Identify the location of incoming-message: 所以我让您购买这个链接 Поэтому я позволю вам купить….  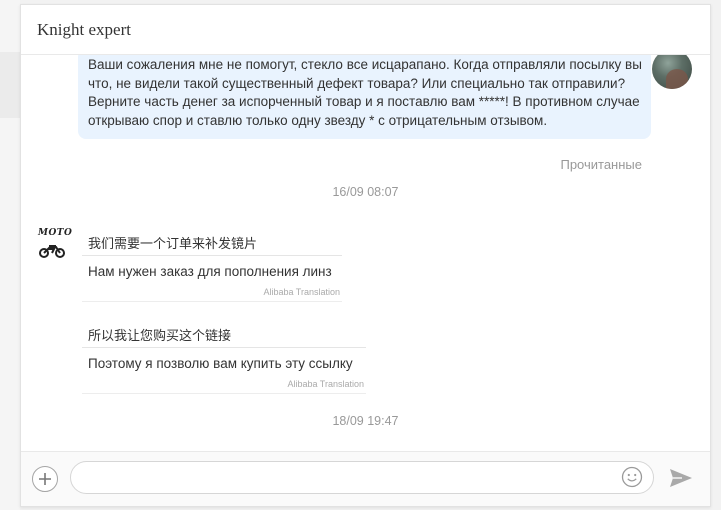
(224, 359).